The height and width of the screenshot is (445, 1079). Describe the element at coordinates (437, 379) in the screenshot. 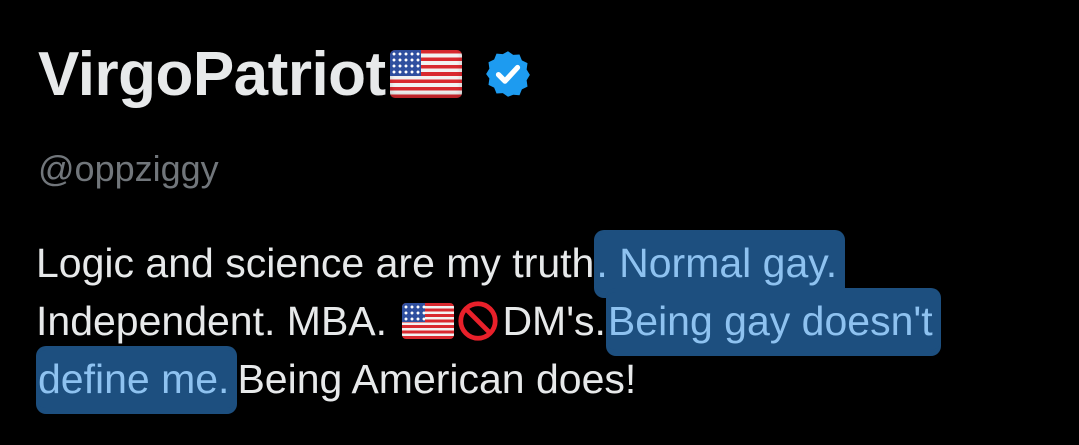

I see `bio-text: Being American does!` at that location.